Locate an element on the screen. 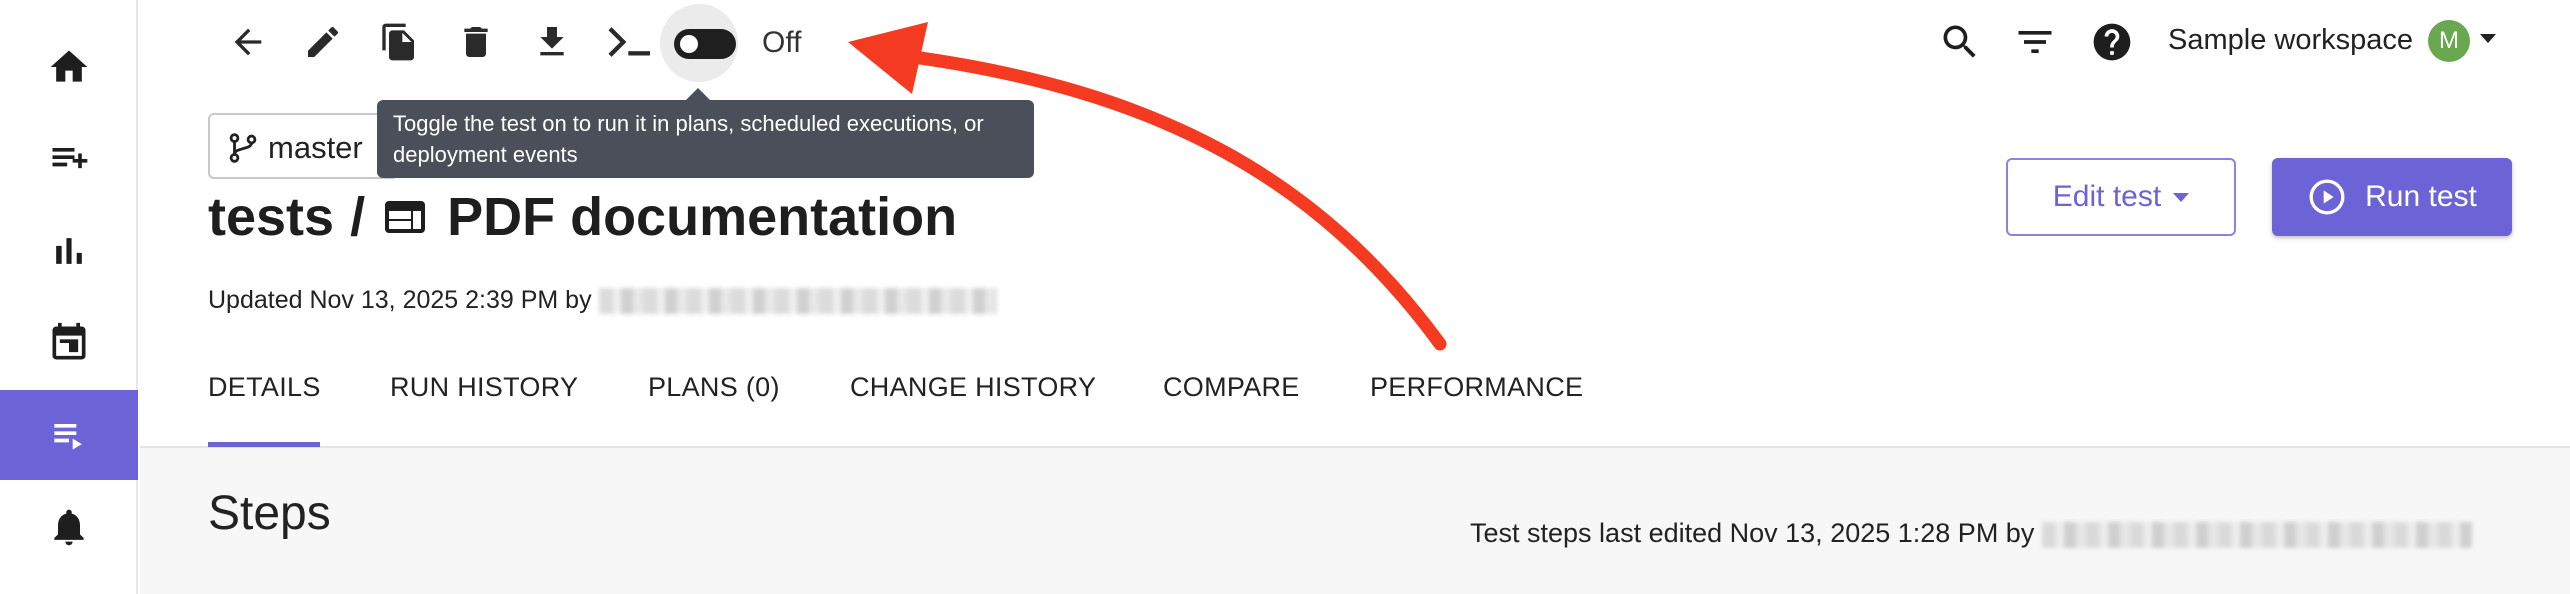 The height and width of the screenshot is (594, 2570). branch-label: master is located at coordinates (315, 147).